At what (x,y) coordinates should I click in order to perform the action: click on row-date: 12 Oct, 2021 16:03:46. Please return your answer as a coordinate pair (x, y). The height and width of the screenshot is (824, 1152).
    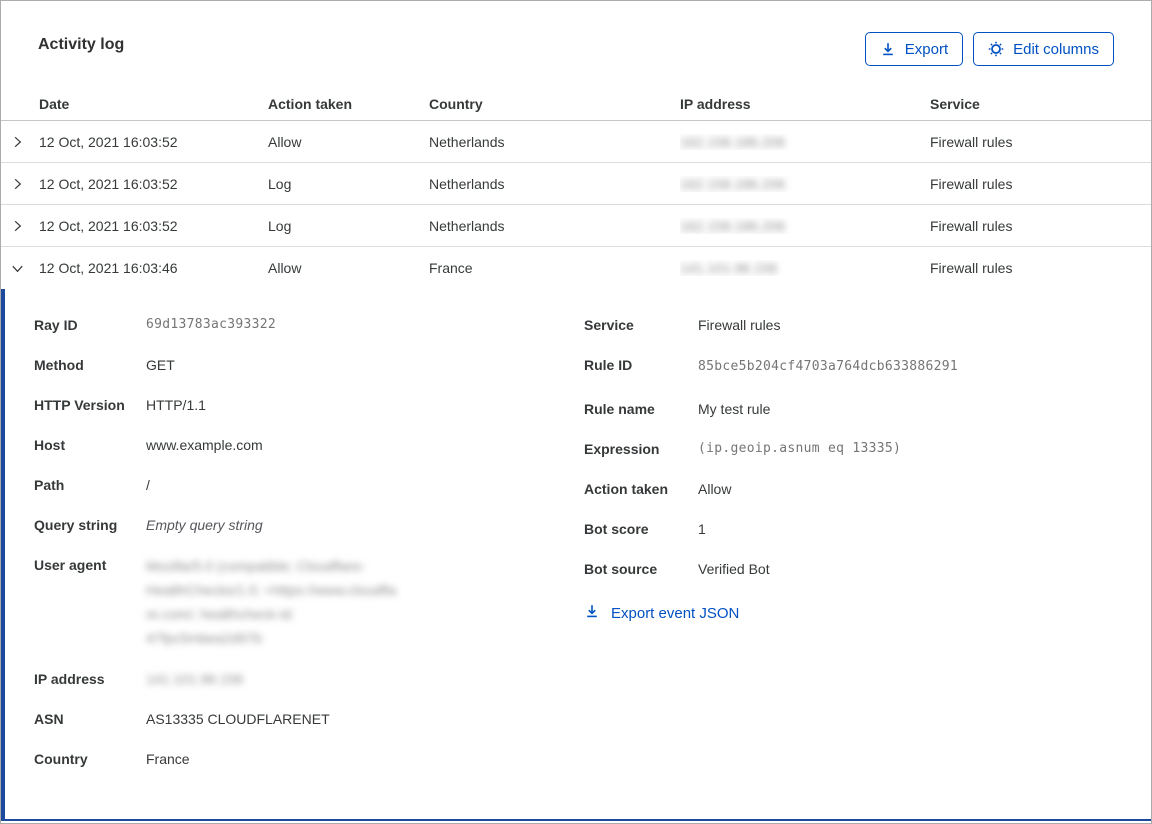
    Looking at the image, I should click on (108, 268).